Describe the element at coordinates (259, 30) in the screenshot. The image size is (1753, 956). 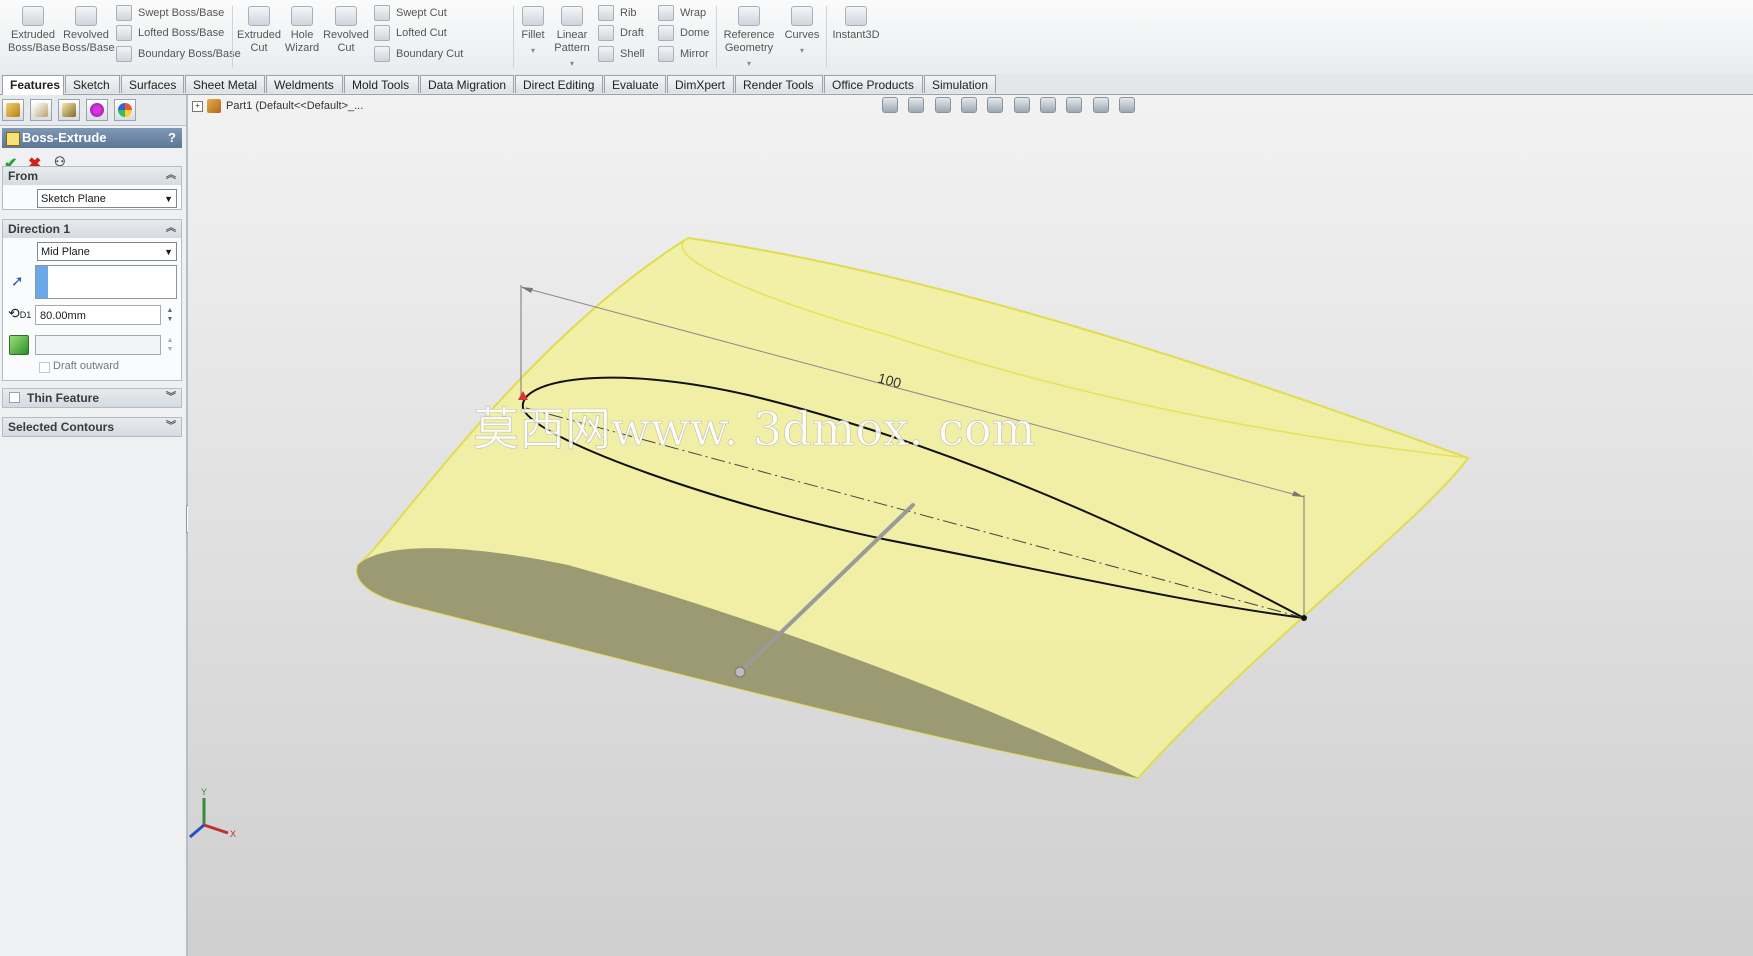
I see `extruded-cut-button: Extruded Cut` at that location.